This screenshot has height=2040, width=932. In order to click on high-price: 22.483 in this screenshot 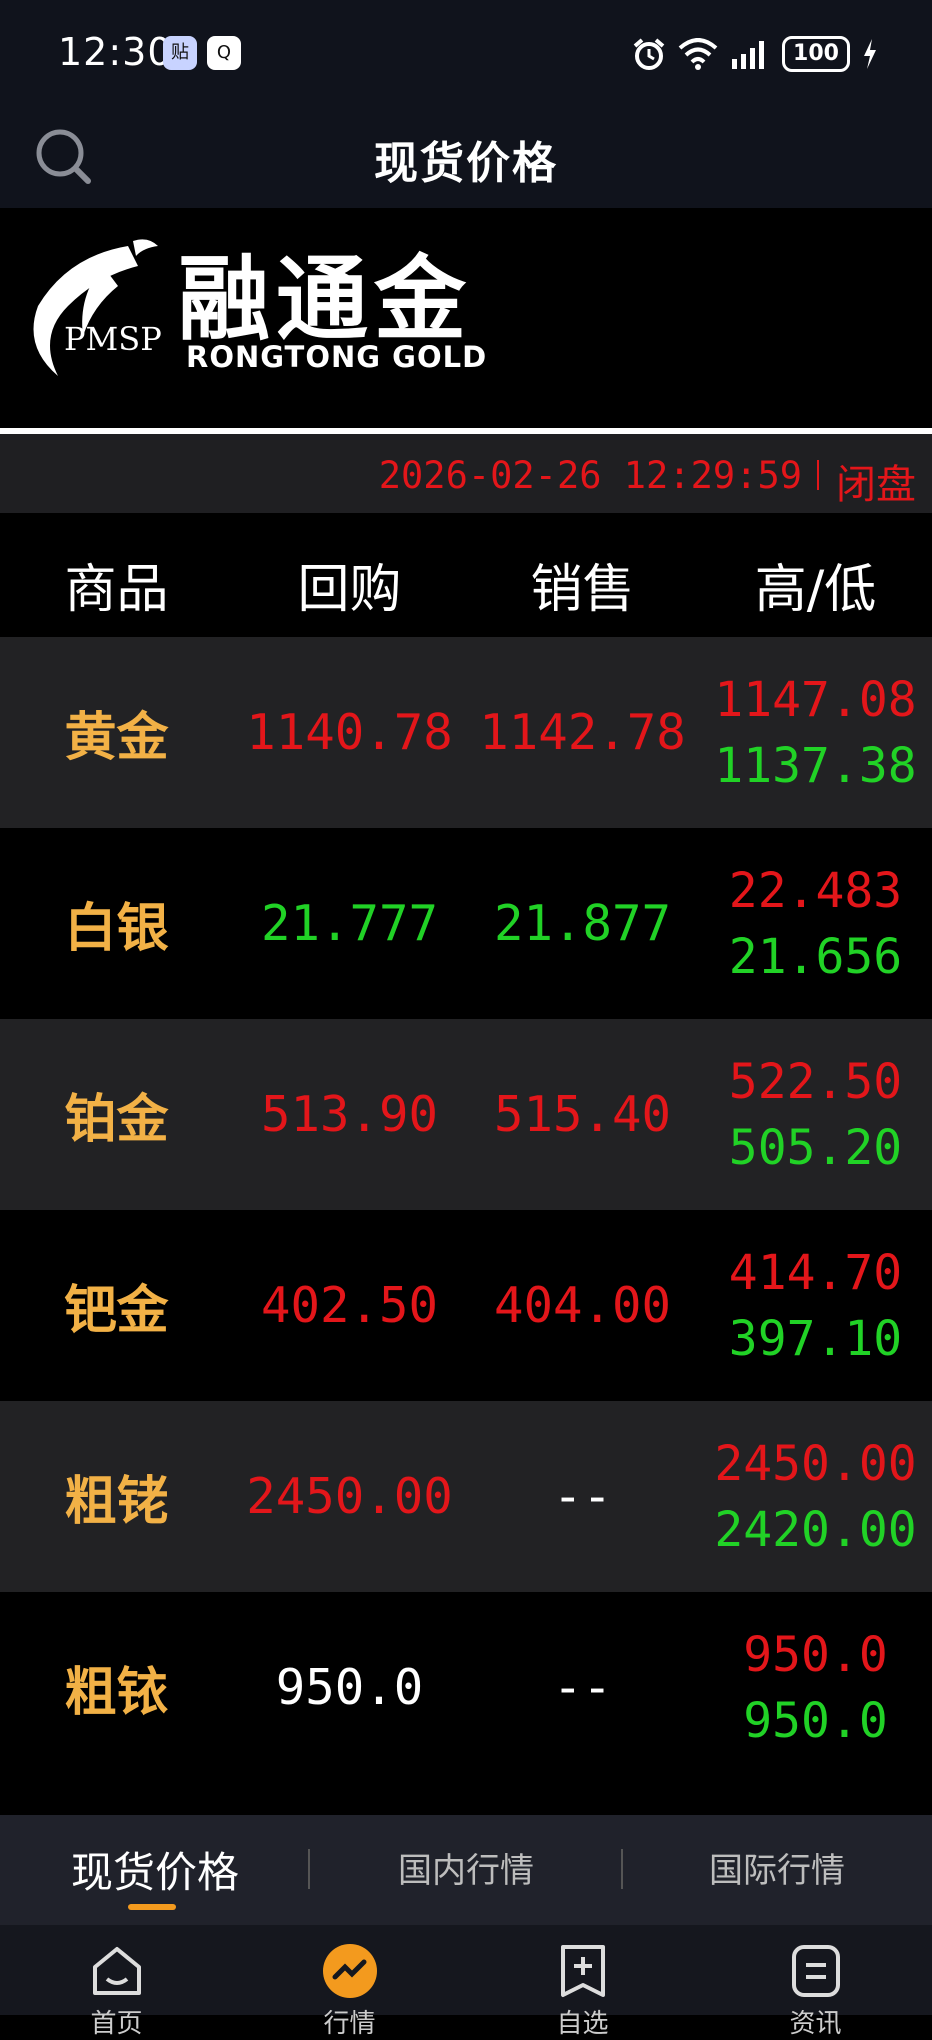, I will do `click(815, 890)`.